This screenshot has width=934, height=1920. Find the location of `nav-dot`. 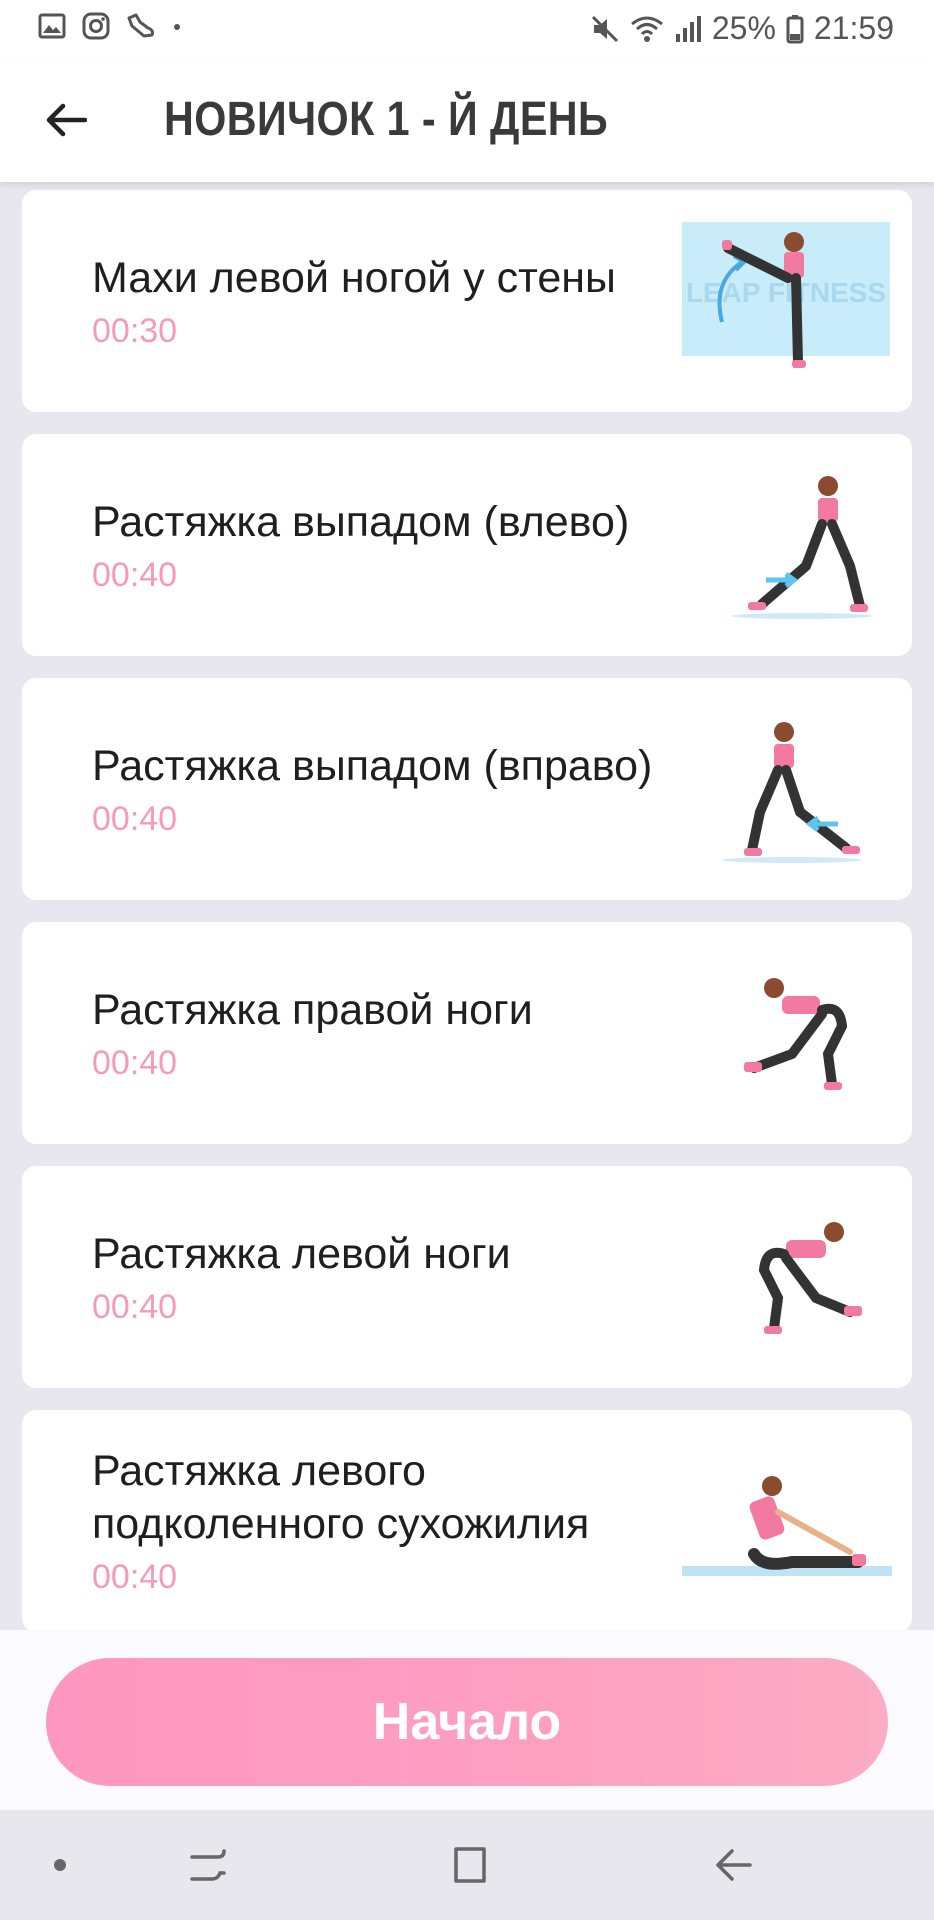

nav-dot is located at coordinates (60, 1865).